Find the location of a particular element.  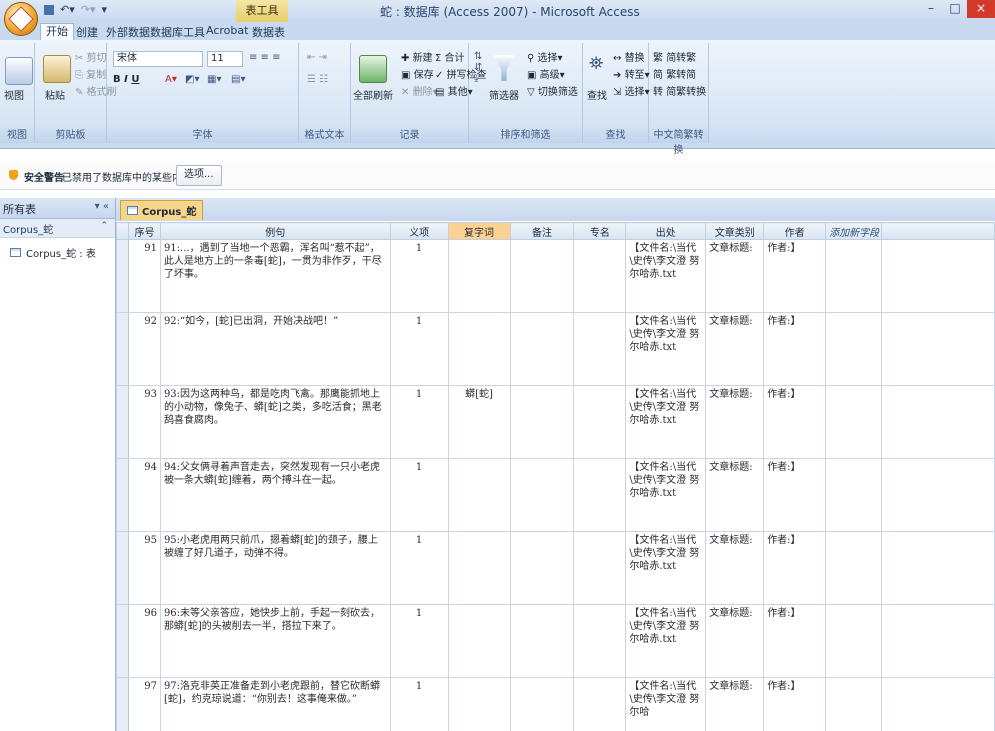

view-icon is located at coordinates (19, 71).